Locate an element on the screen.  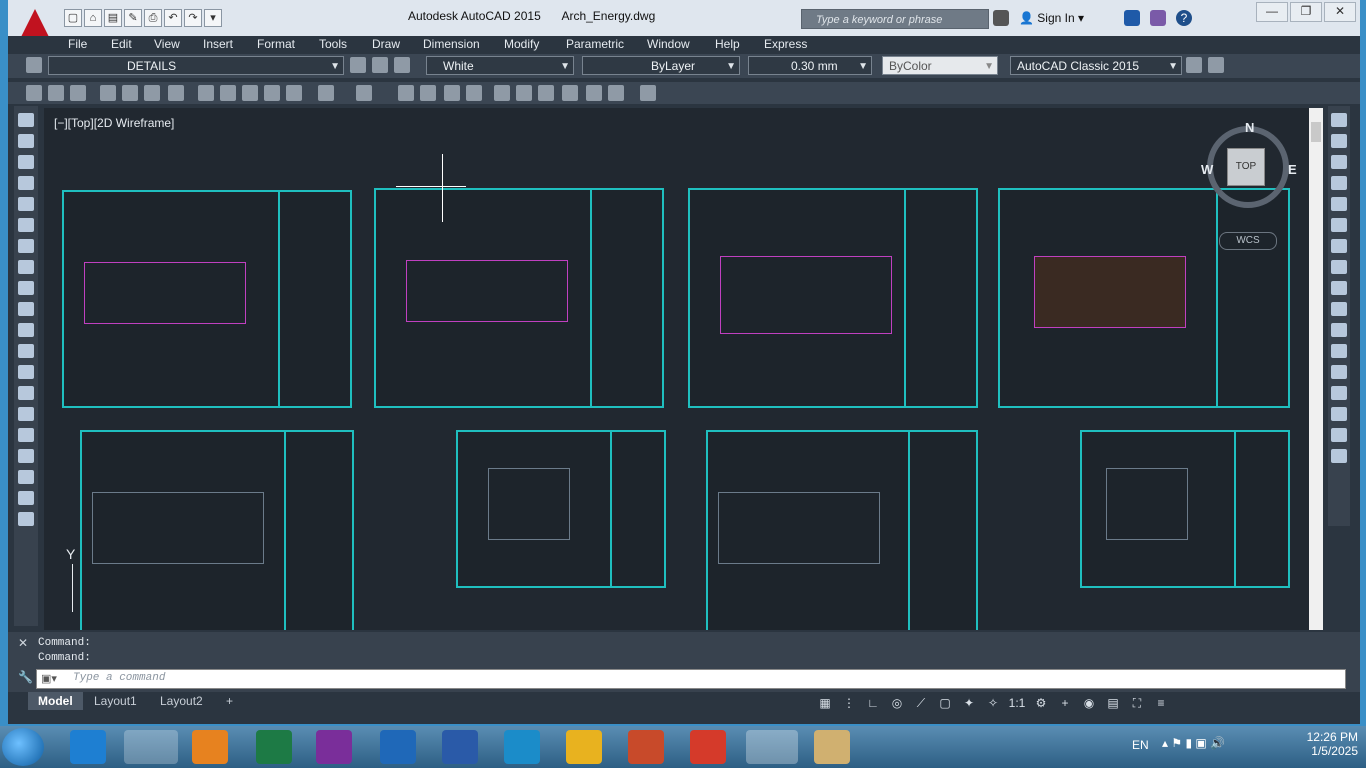
make-current-icon is located at coordinates (358, 65).